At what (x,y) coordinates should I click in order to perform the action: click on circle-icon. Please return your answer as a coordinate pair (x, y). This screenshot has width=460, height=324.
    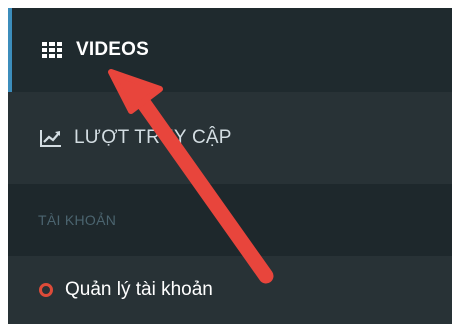
    Looking at the image, I should click on (46, 290).